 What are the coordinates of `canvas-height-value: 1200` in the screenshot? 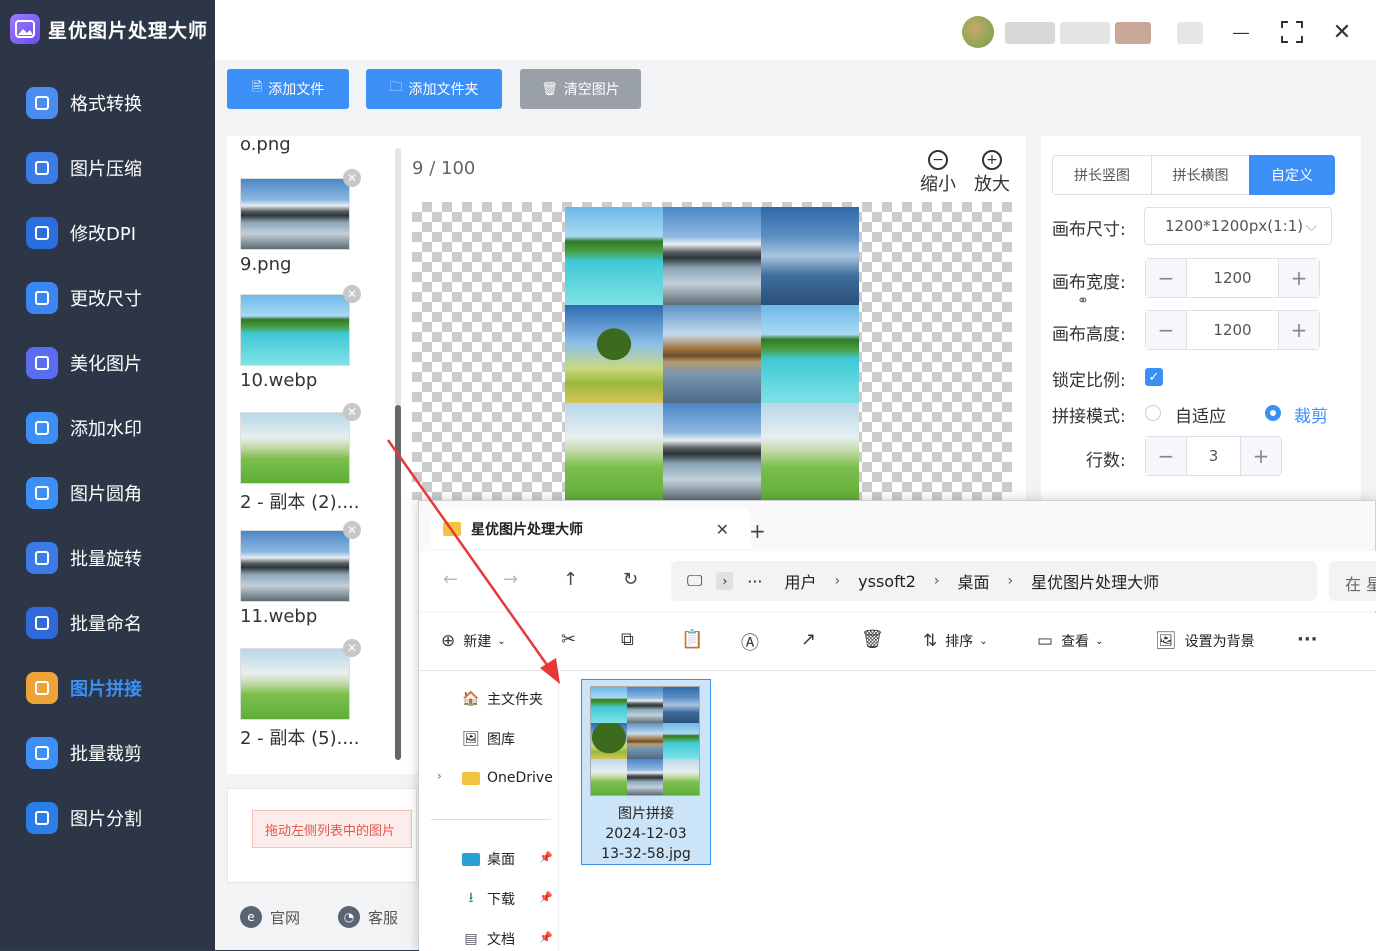 It's located at (1232, 330).